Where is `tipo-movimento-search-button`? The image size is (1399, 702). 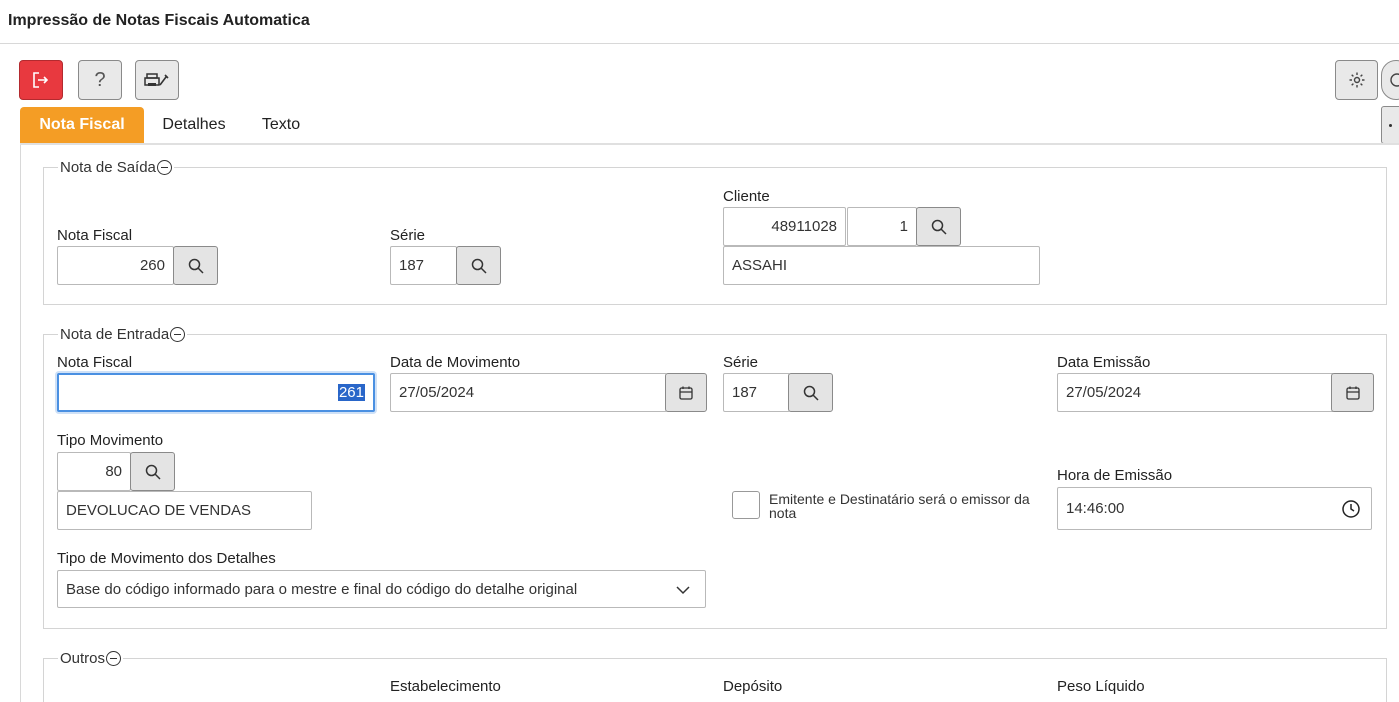
tipo-movimento-search-button is located at coordinates (152, 471).